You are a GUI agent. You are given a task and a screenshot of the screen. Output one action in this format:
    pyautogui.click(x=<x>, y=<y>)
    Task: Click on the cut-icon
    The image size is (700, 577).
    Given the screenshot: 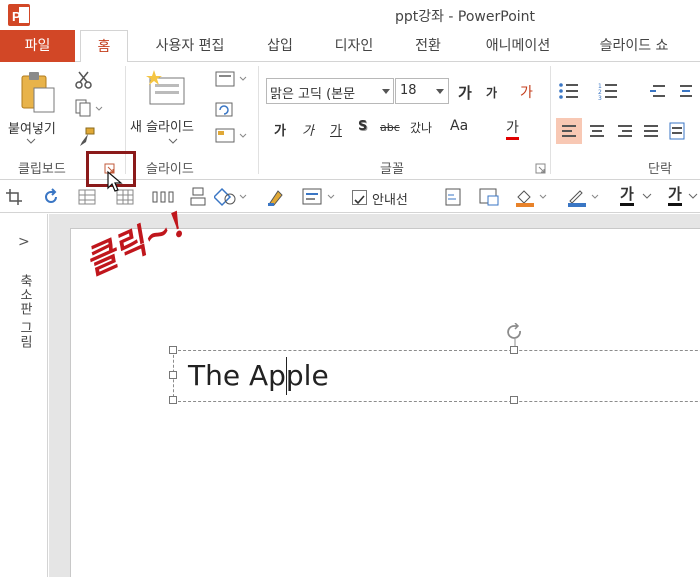 What is the action you would take?
    pyautogui.click(x=84, y=80)
    